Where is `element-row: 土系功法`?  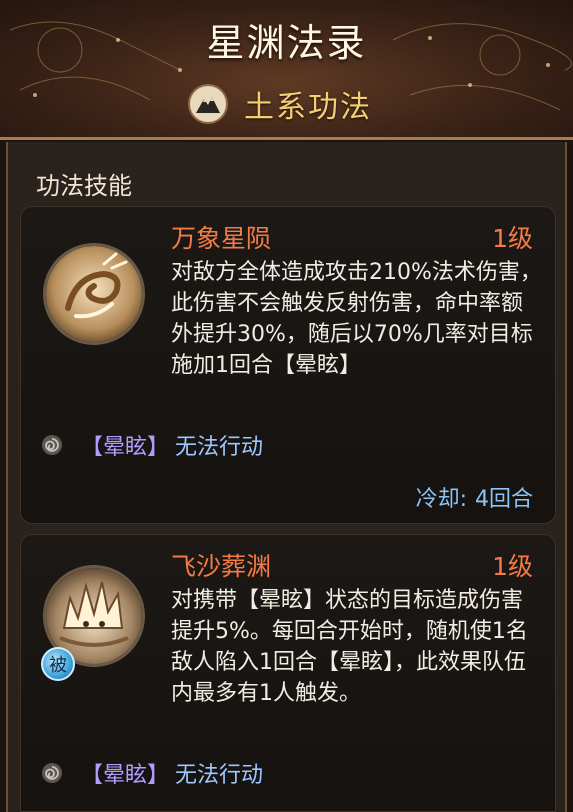 element-row: 土系功法 is located at coordinates (280, 104).